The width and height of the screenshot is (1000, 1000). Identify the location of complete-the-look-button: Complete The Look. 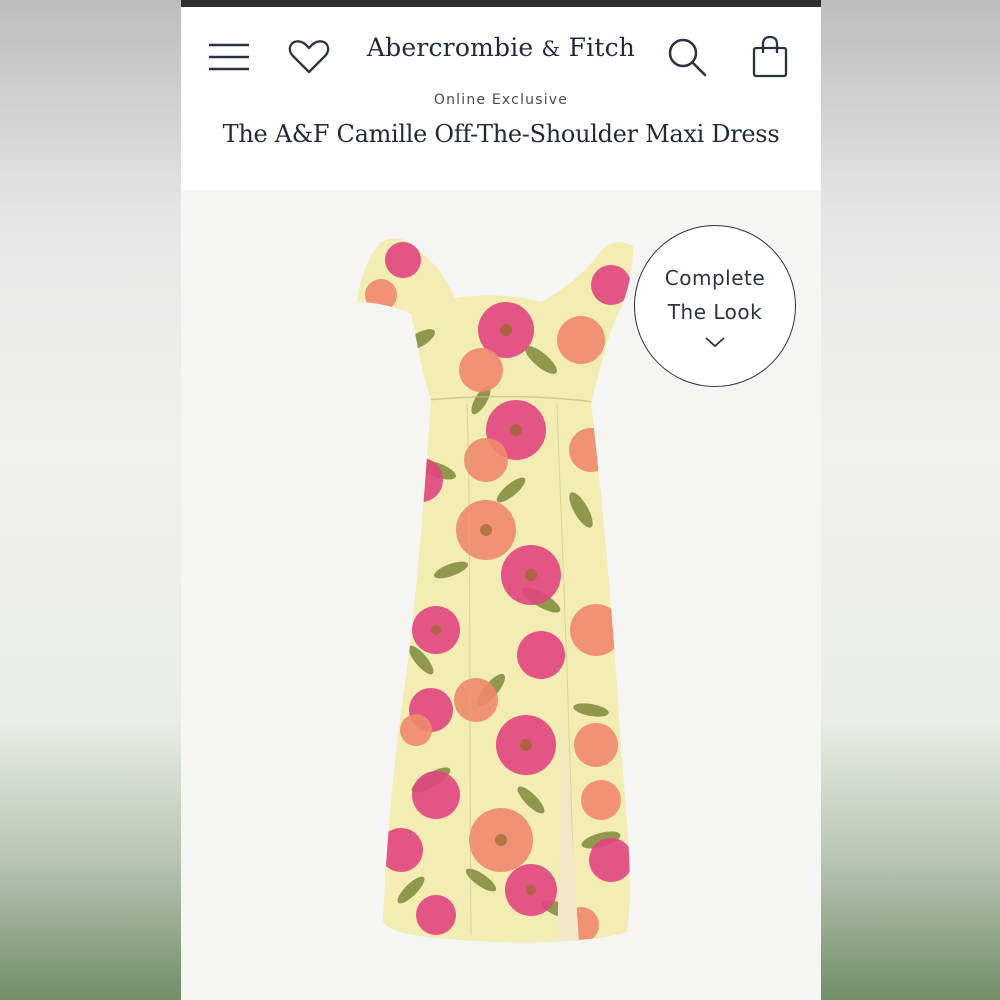
(715, 306).